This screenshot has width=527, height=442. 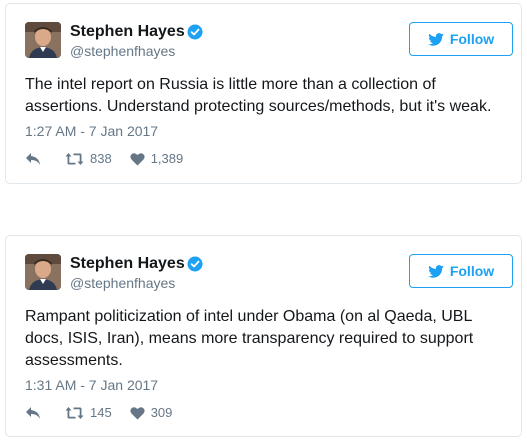 I want to click on retweet-button: 838, so click(x=88, y=159).